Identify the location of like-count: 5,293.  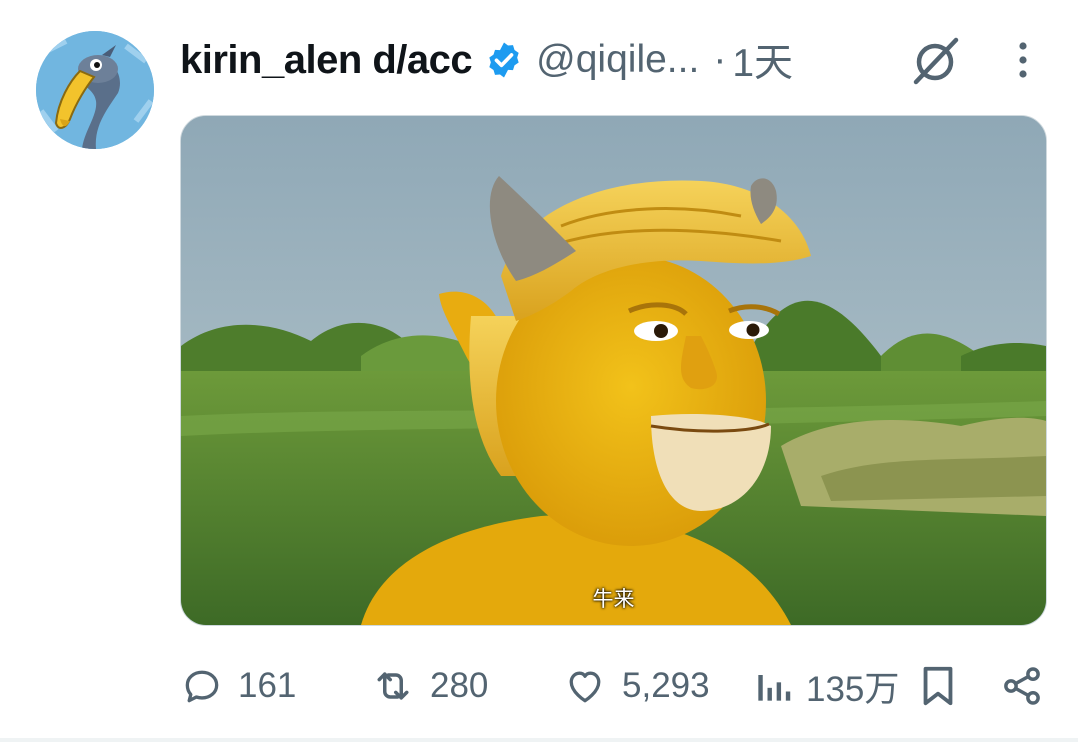
(666, 685).